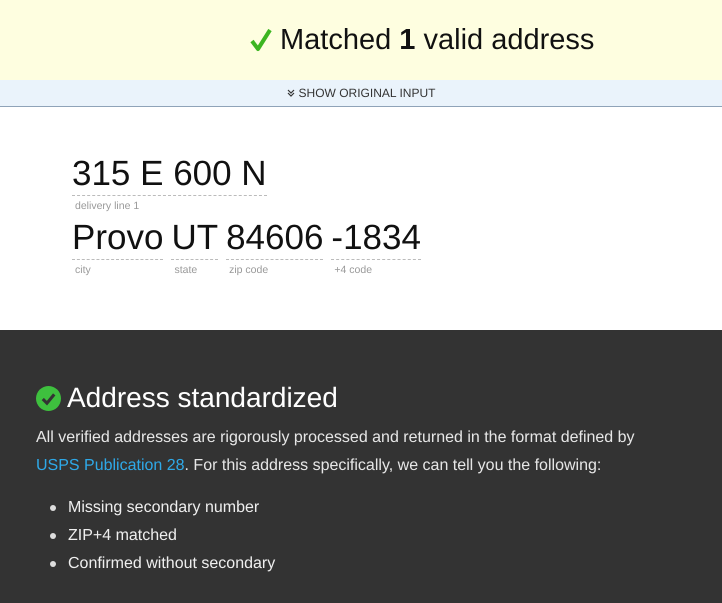  Describe the element at coordinates (83, 269) in the screenshot. I see `field-label: city` at that location.